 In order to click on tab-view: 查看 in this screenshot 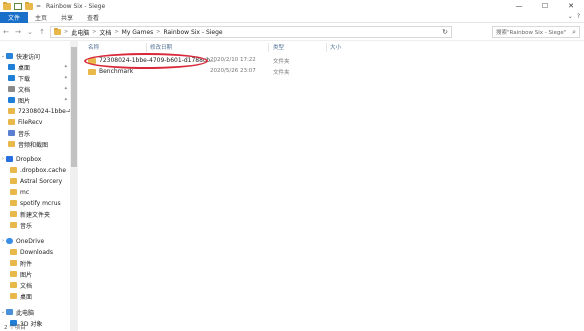, I will do `click(93, 17)`.